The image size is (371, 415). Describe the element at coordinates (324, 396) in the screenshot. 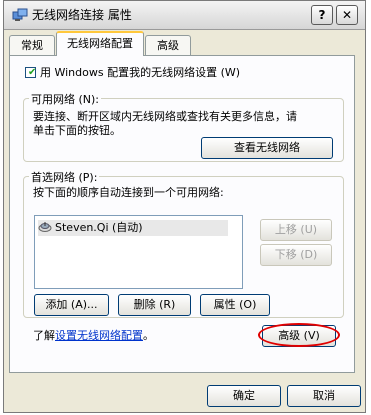

I see `cancel-button: 取消` at that location.